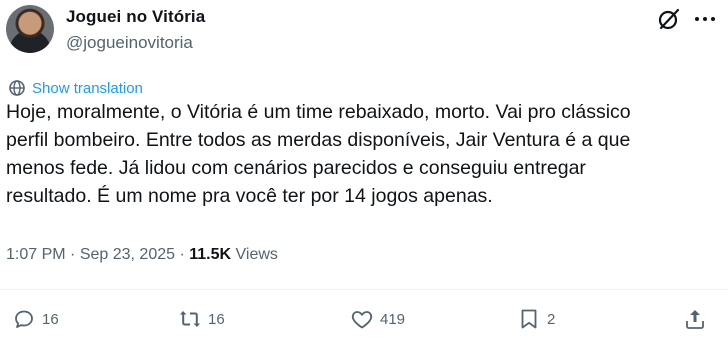 Image resolution: width=728 pixels, height=340 pixels. I want to click on bookmark-icon, so click(529, 319).